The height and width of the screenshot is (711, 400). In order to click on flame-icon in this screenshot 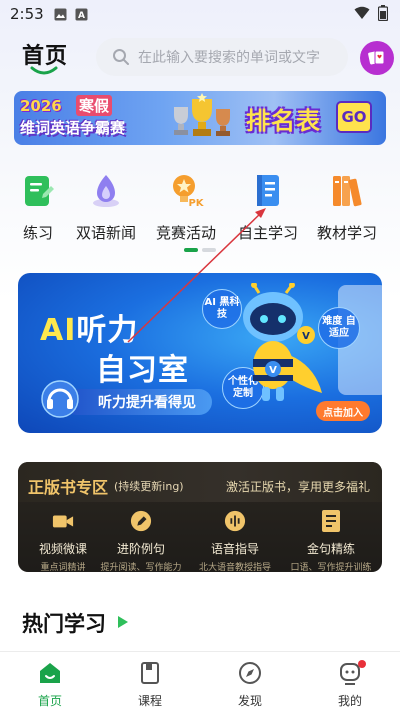, I will do `click(106, 191)`.